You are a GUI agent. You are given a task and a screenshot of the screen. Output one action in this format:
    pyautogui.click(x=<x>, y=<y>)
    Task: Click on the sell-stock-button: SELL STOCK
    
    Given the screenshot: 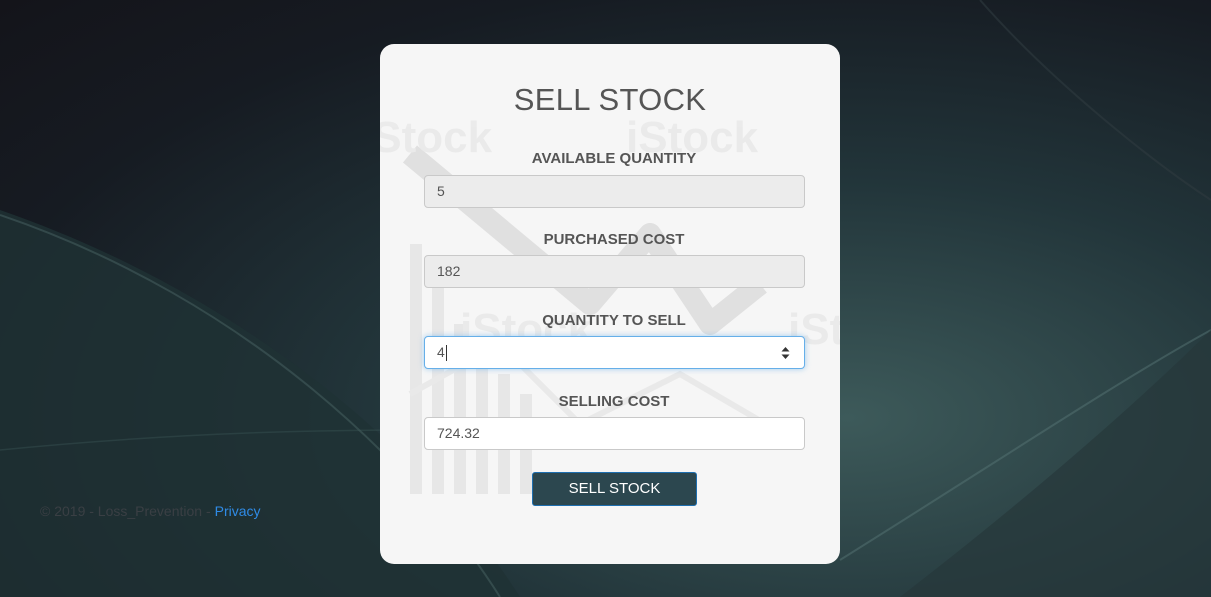 What is the action you would take?
    pyautogui.click(x=614, y=489)
    